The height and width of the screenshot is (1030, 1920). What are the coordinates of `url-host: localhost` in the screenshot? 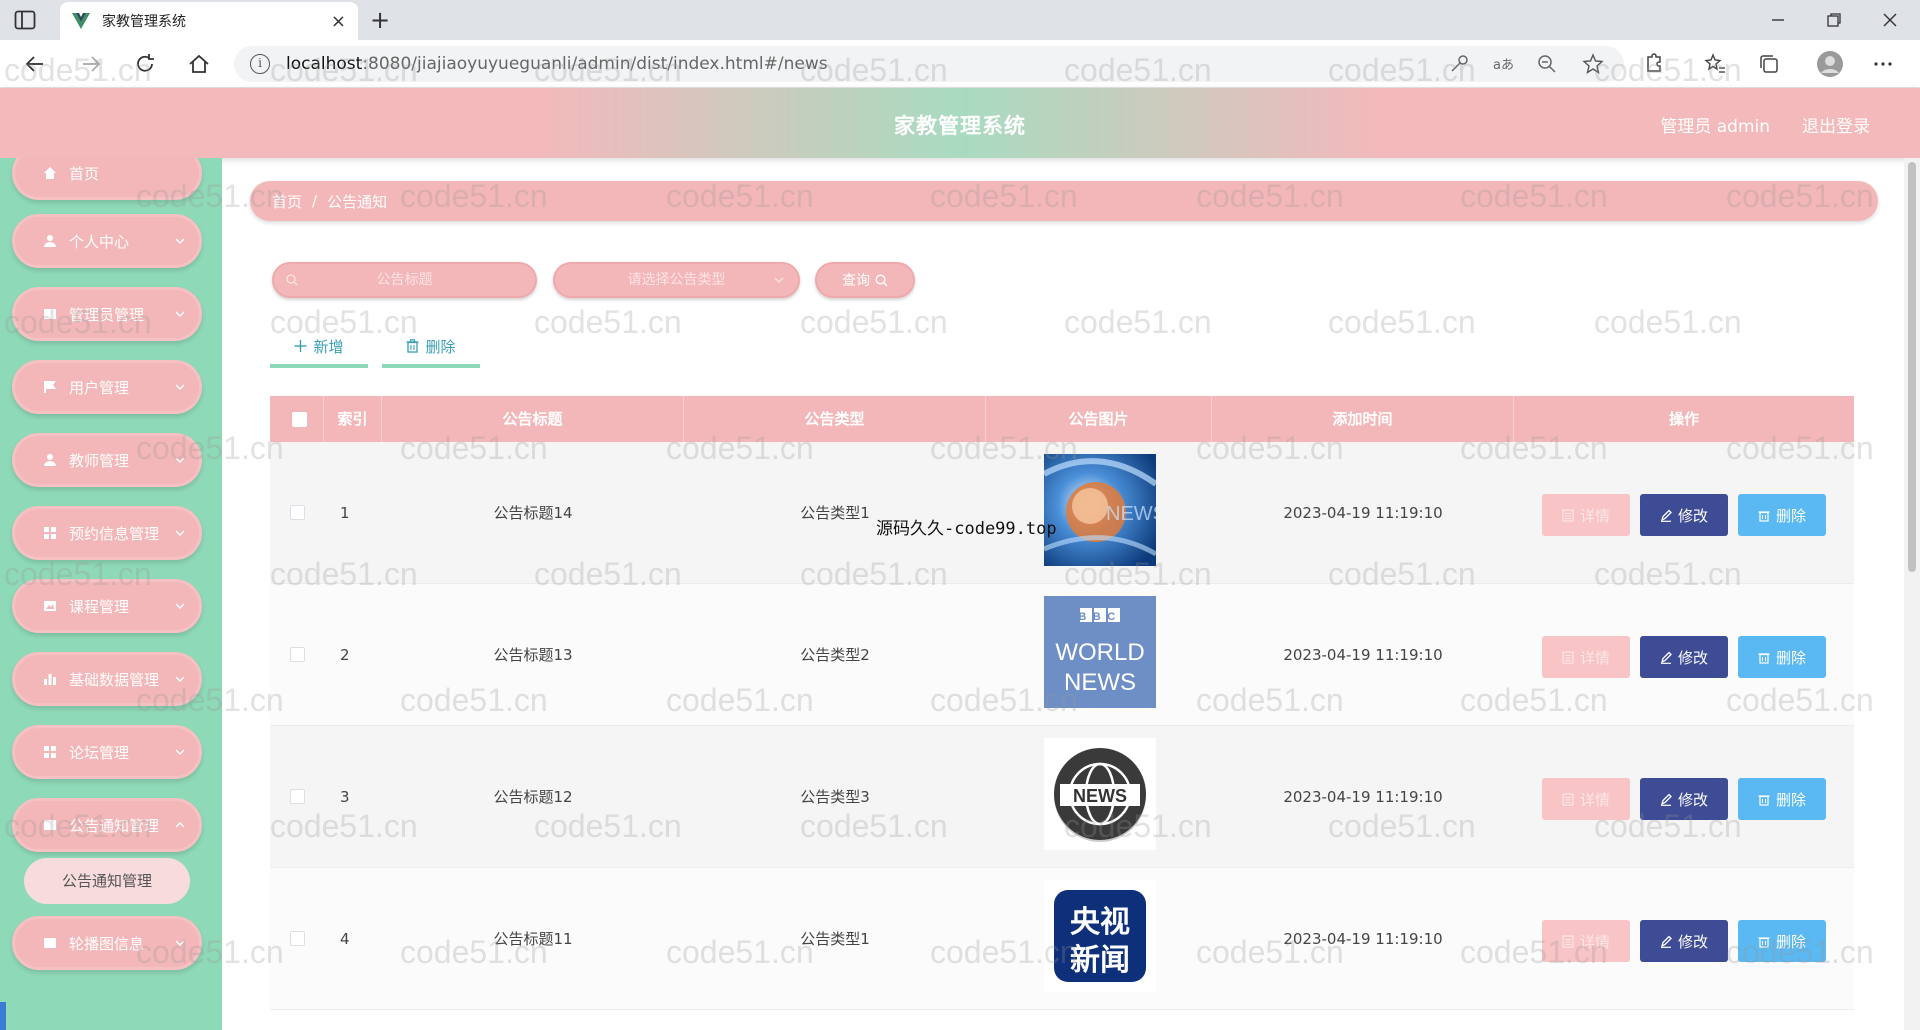 It's located at (324, 64).